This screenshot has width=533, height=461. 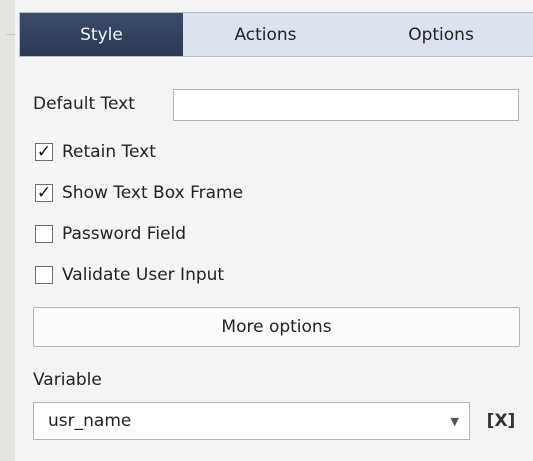 What do you see at coordinates (346, 105) in the screenshot?
I see `default-text-input` at bounding box center [346, 105].